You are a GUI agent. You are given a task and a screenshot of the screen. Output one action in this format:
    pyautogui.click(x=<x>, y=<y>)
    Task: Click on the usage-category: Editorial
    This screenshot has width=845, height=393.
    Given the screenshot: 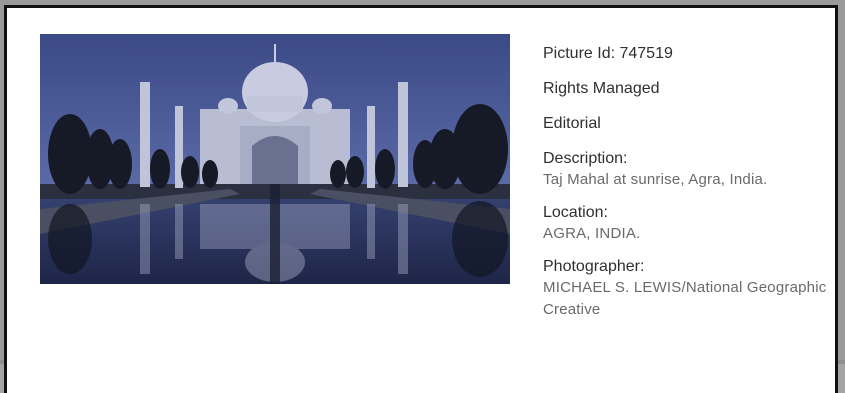 What is the action you would take?
    pyautogui.click(x=572, y=123)
    